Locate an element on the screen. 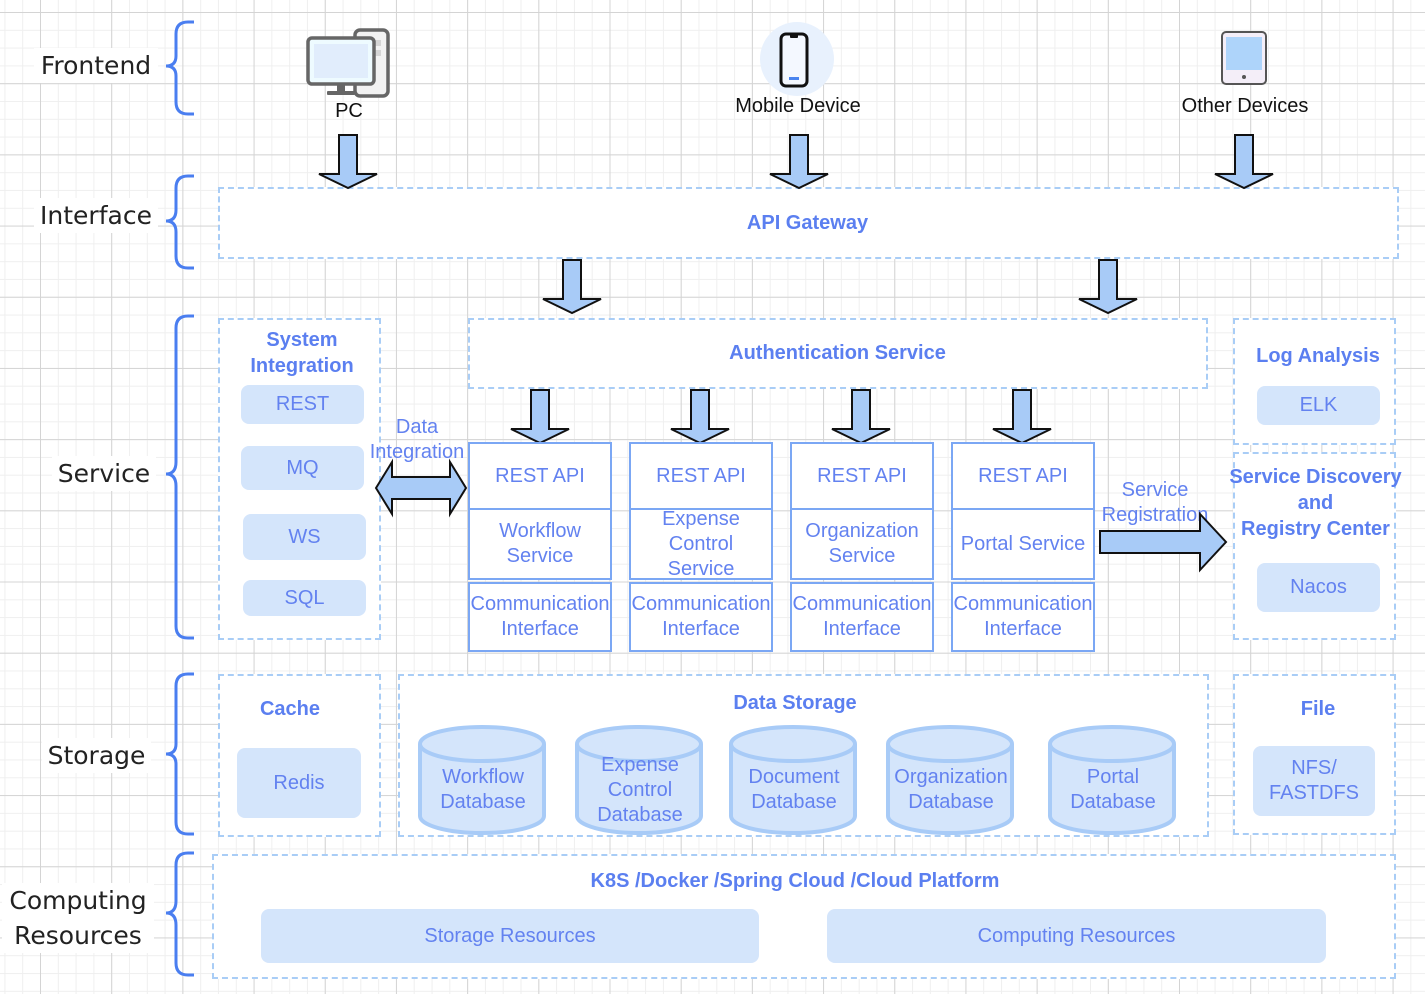 The height and width of the screenshot is (994, 1425). database-label: Document Database is located at coordinates (794, 789).